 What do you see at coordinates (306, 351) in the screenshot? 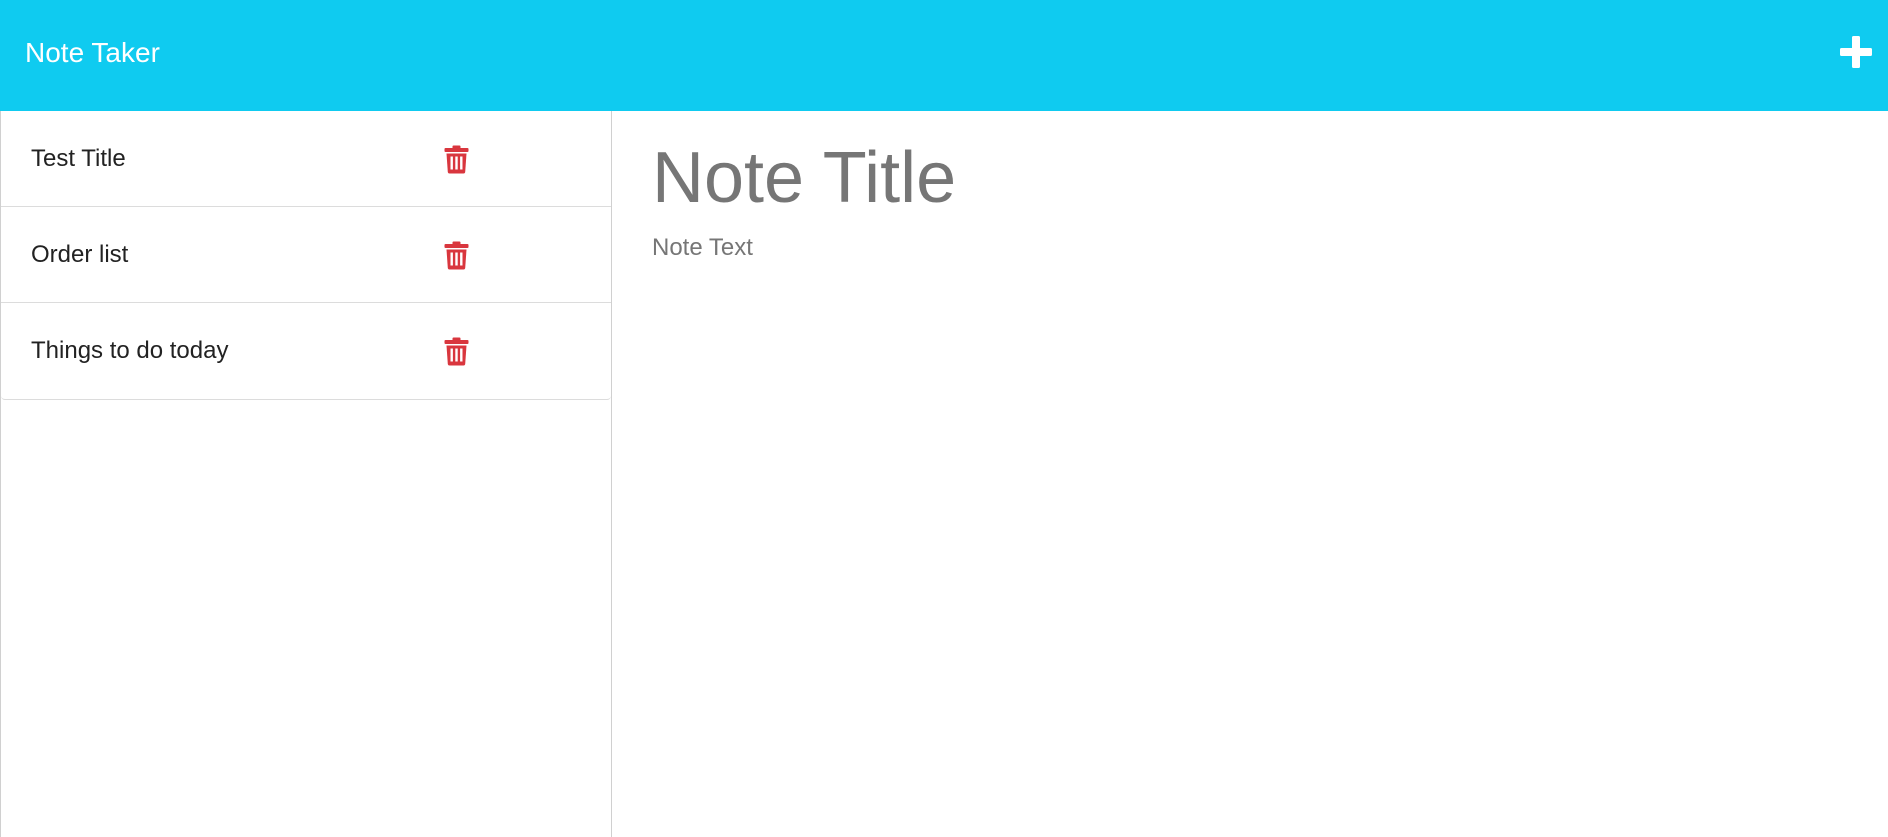
I see `list-item: Things to do today` at bounding box center [306, 351].